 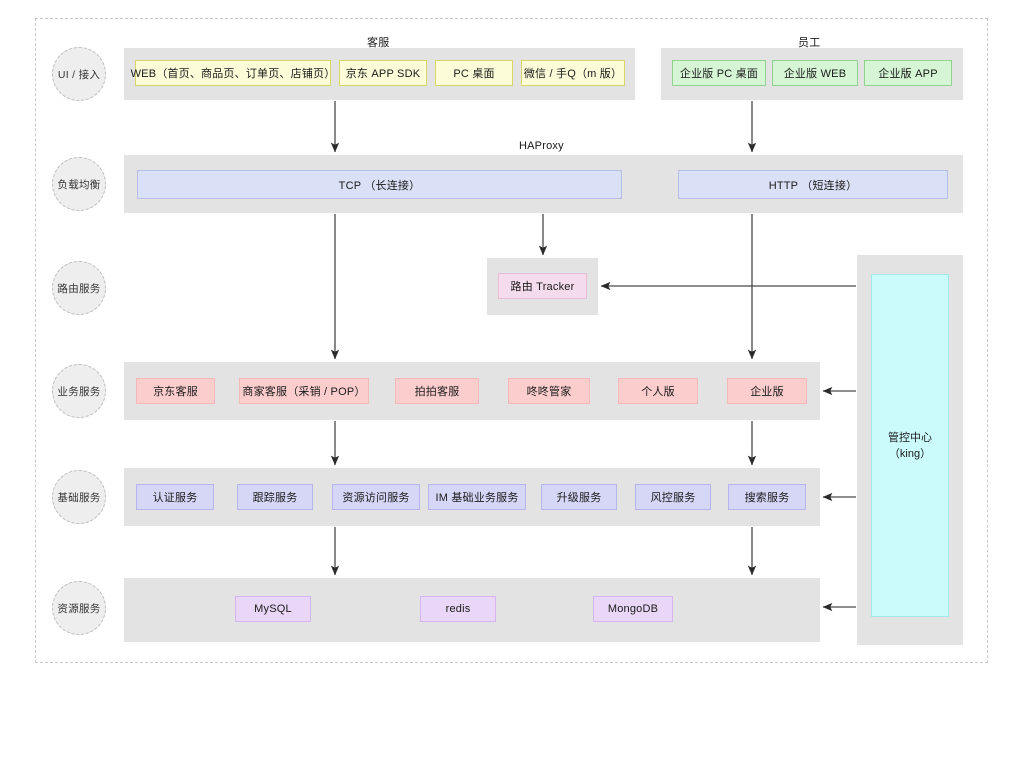 What do you see at coordinates (273, 609) in the screenshot?
I see `resource-node-mysql: MySQL` at bounding box center [273, 609].